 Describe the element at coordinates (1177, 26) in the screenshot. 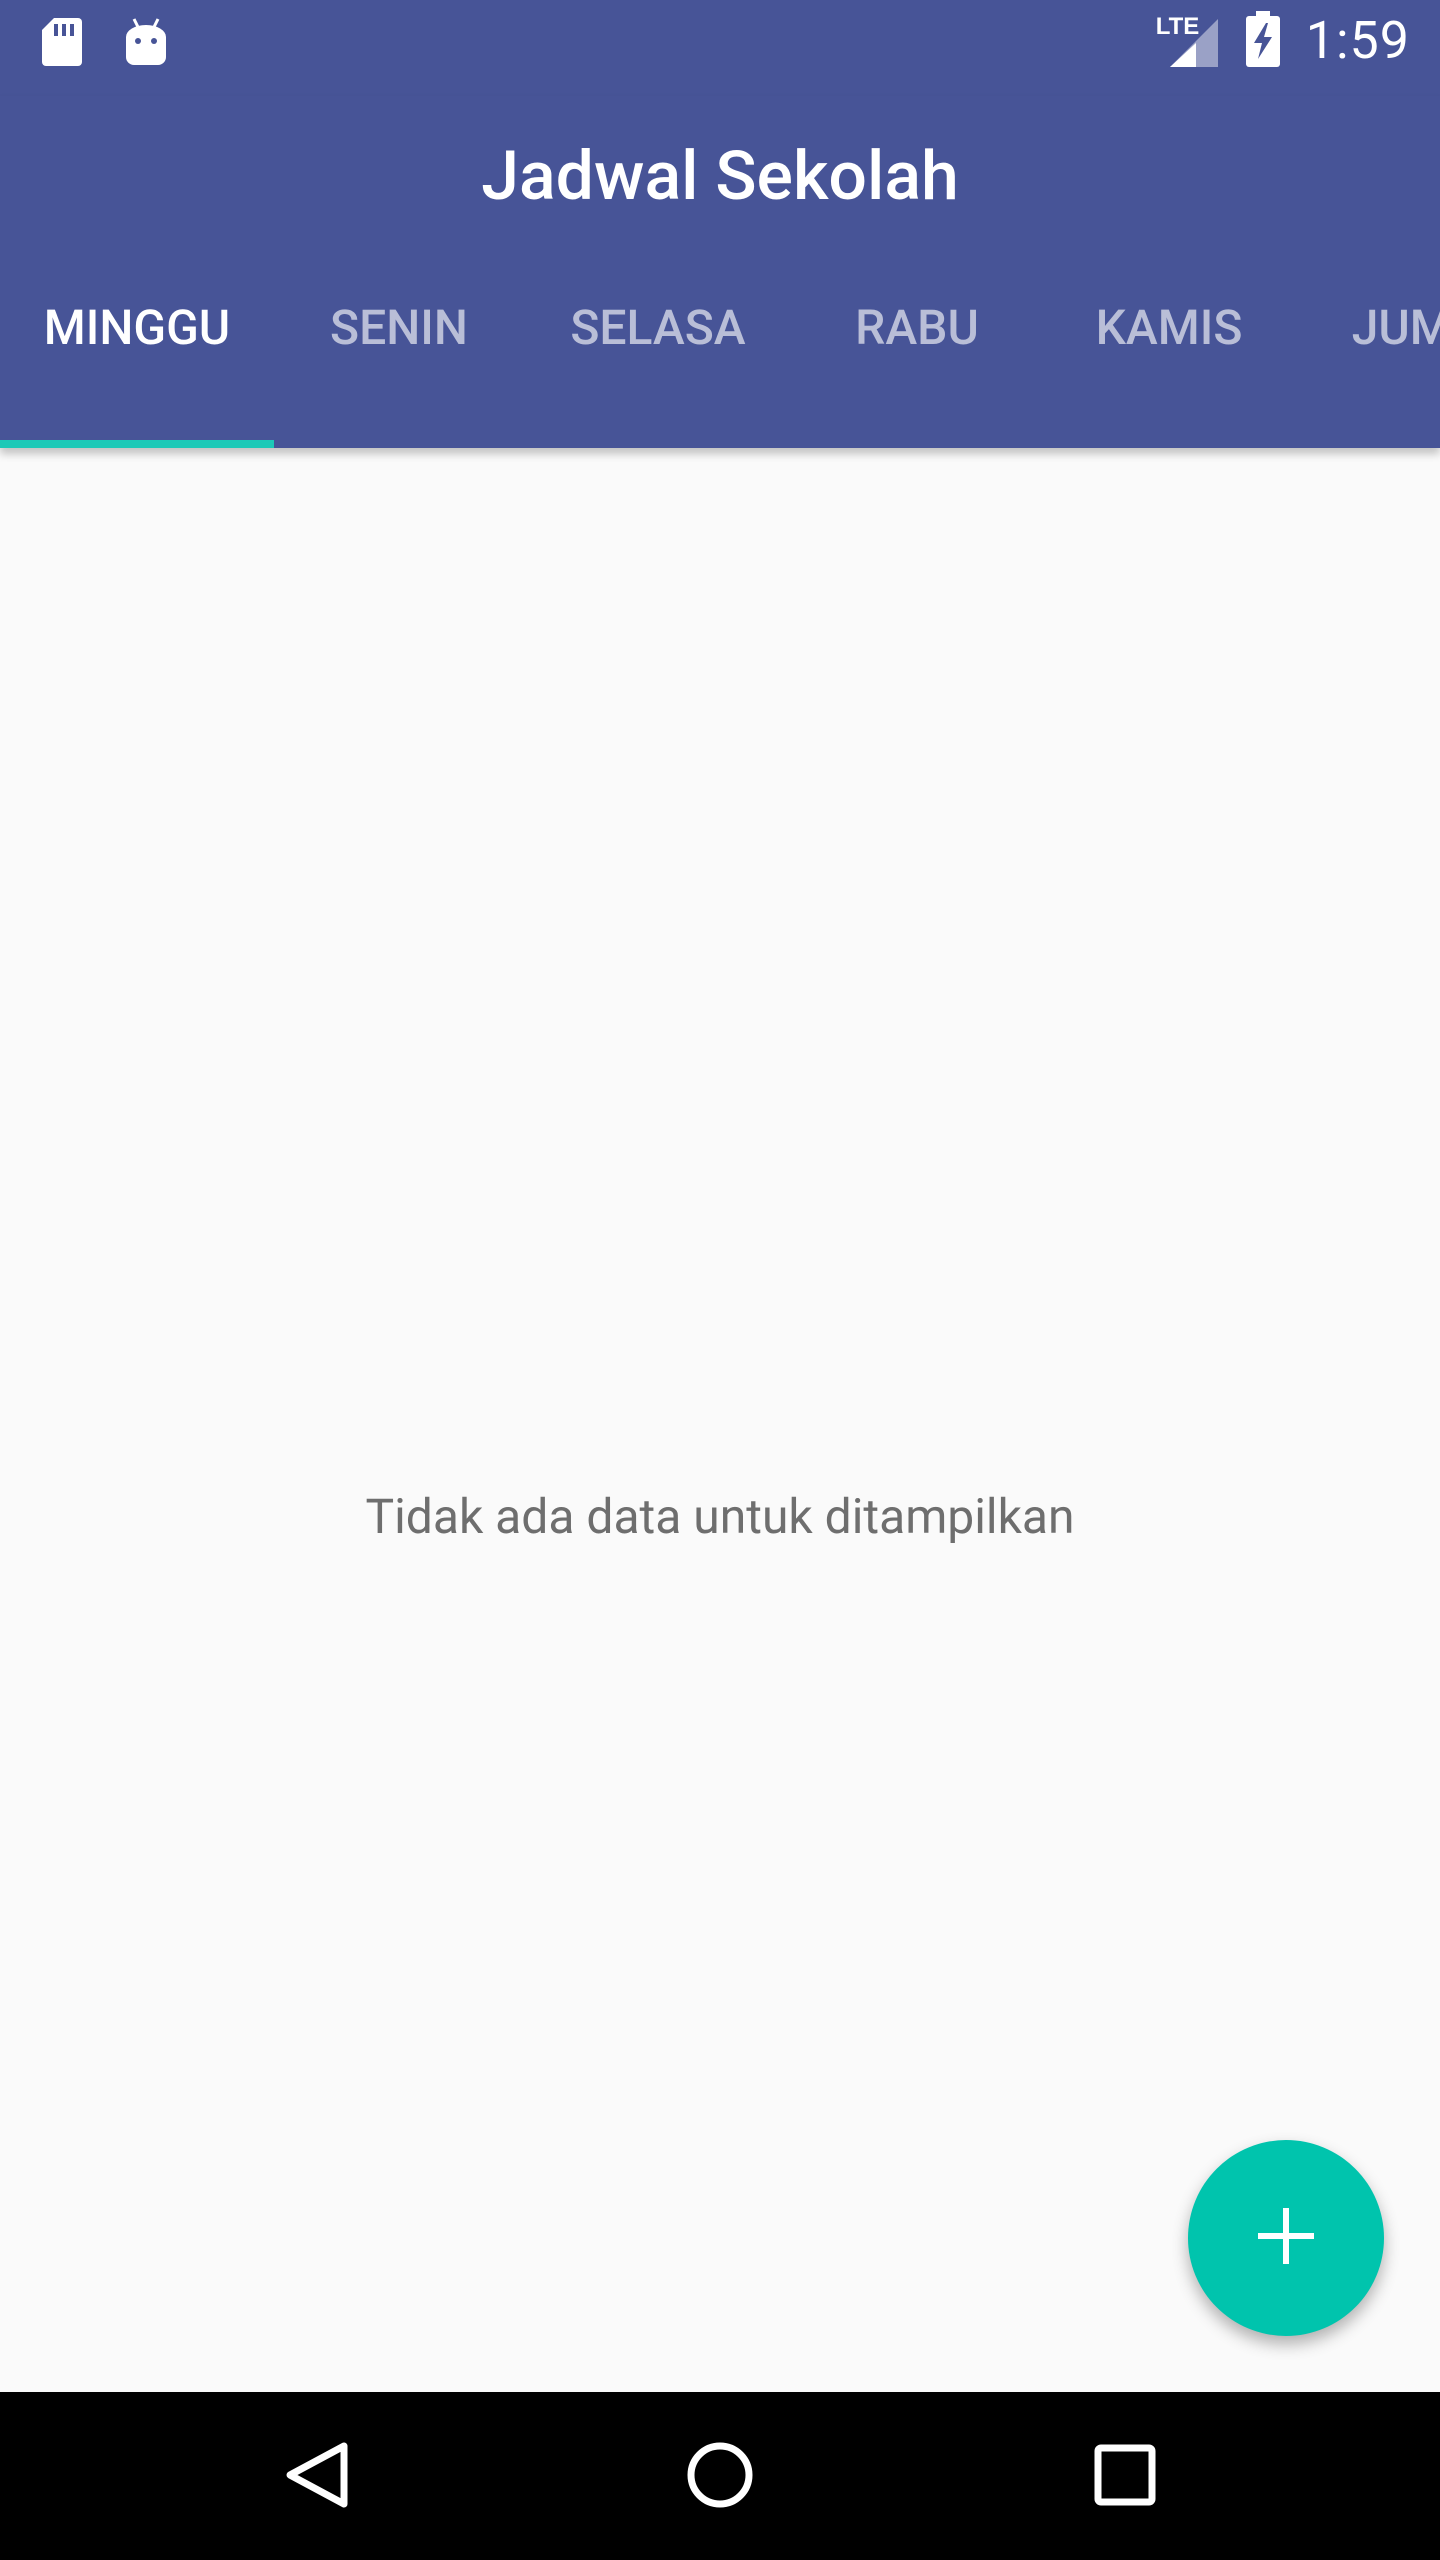

I see `network-type-label: LTE` at that location.